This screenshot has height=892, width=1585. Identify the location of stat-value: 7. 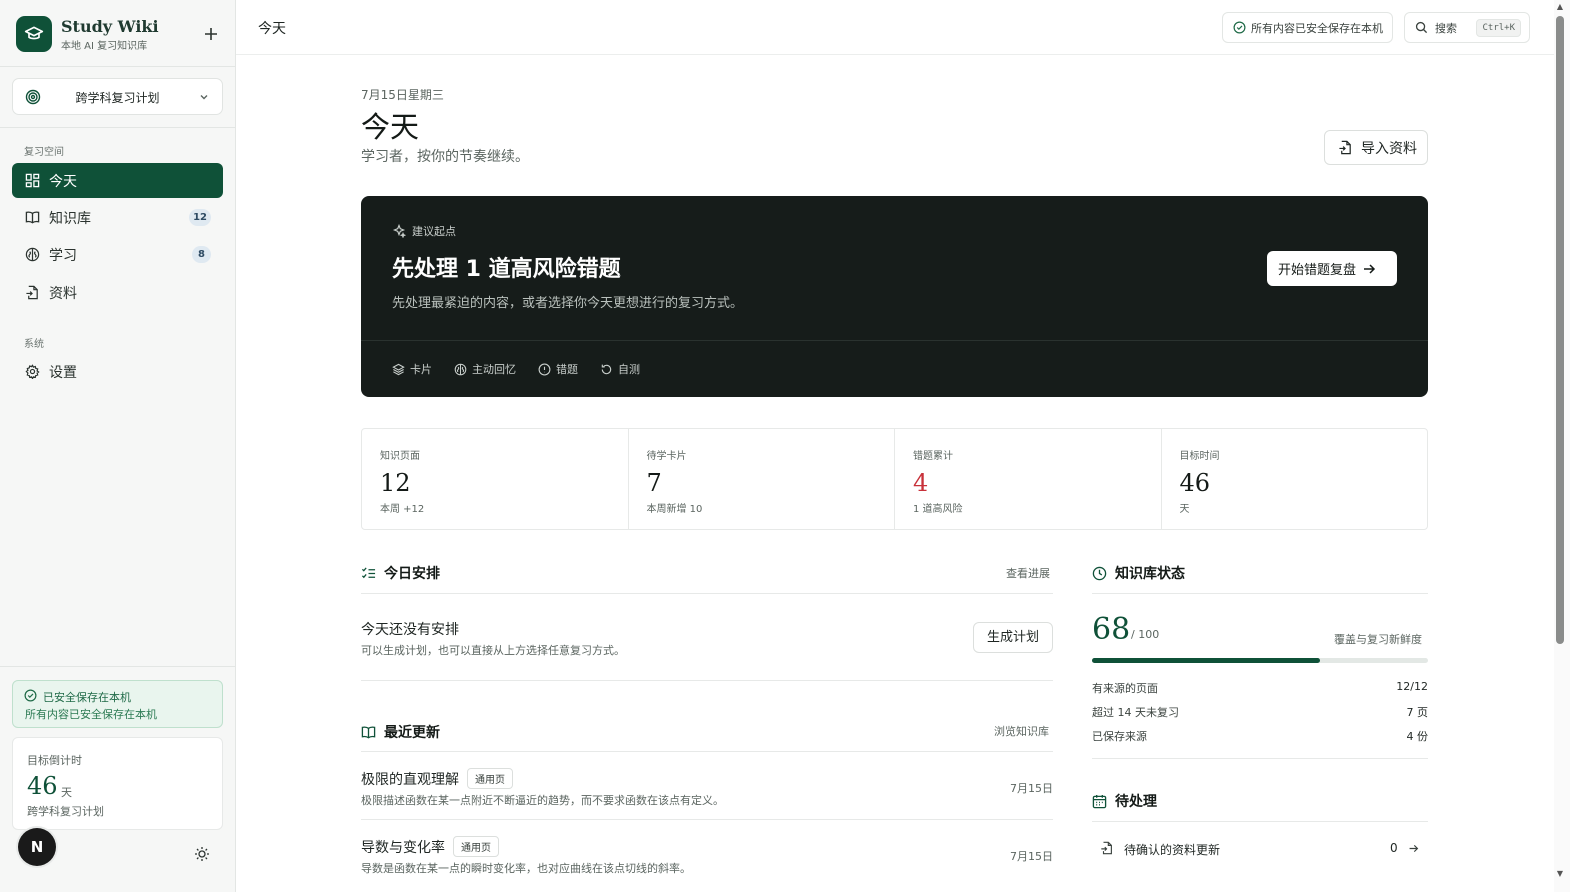
(654, 483).